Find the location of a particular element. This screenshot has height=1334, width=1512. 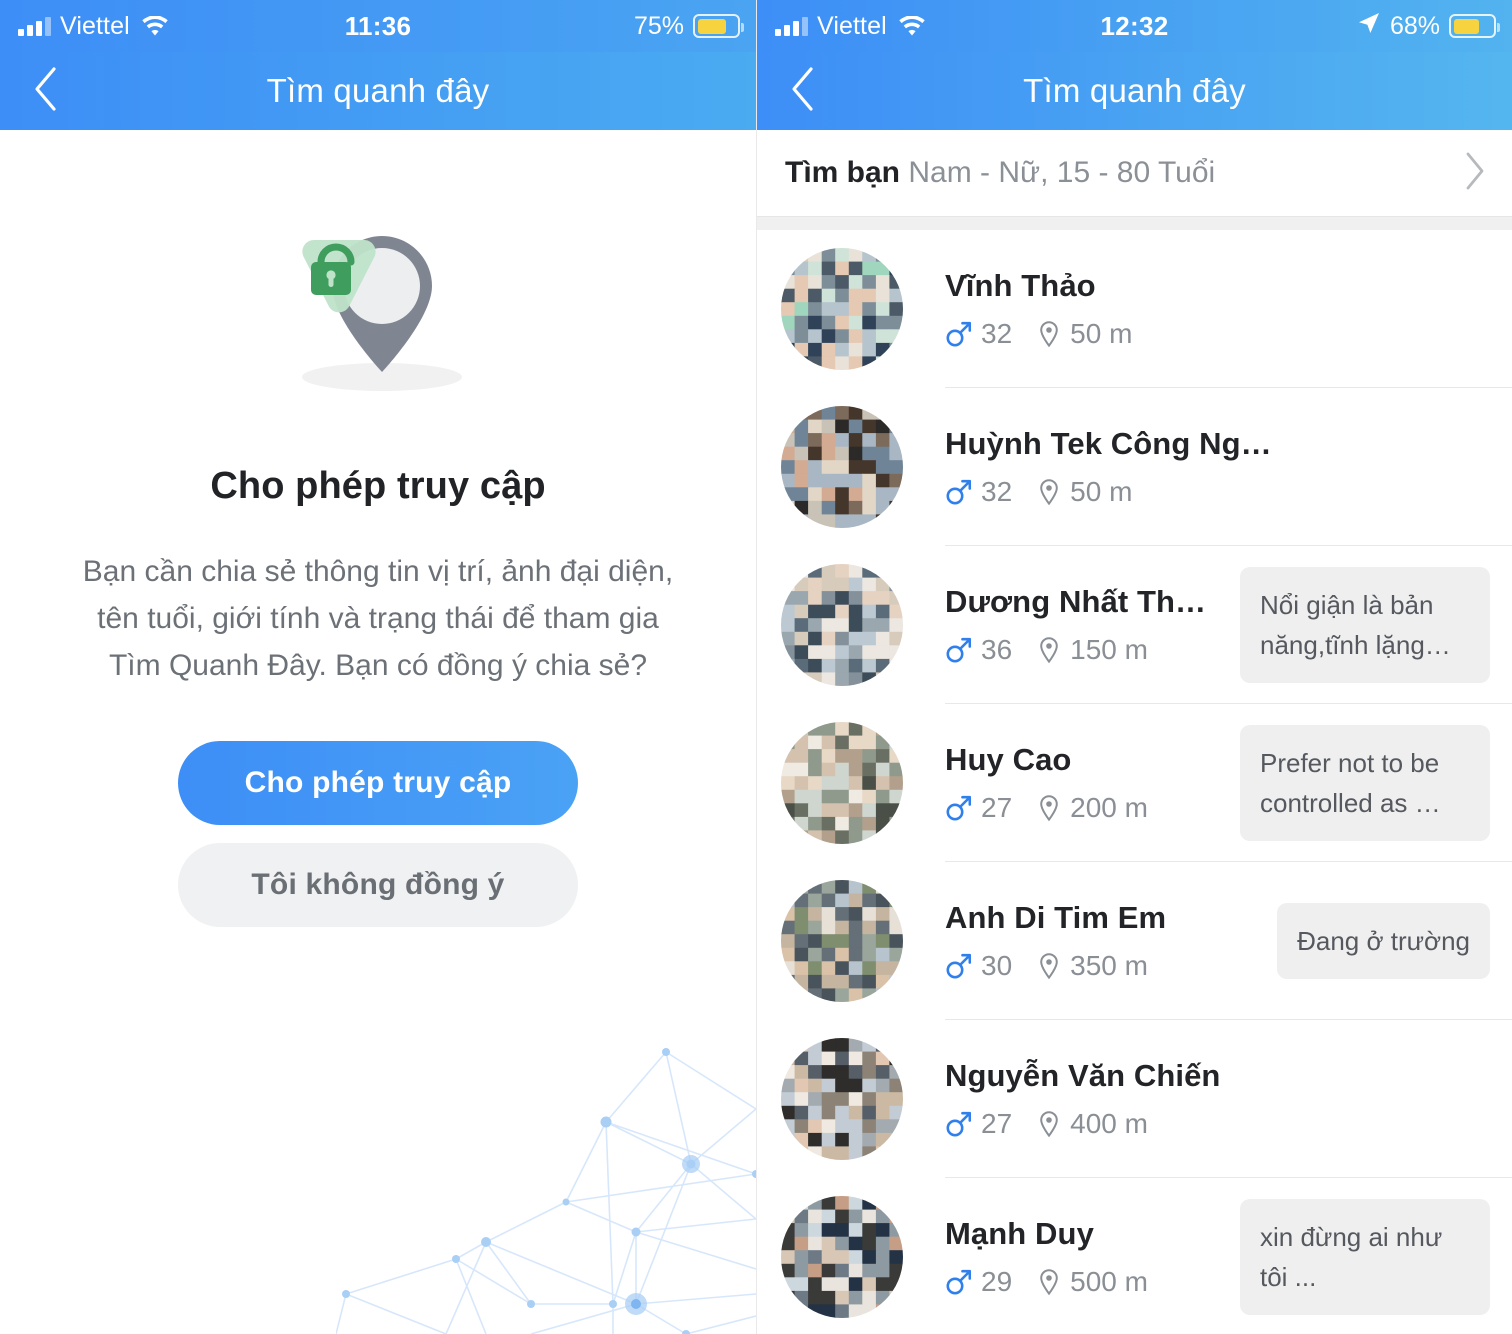

person-name: Vĩnh Thảo is located at coordinates (1020, 285).